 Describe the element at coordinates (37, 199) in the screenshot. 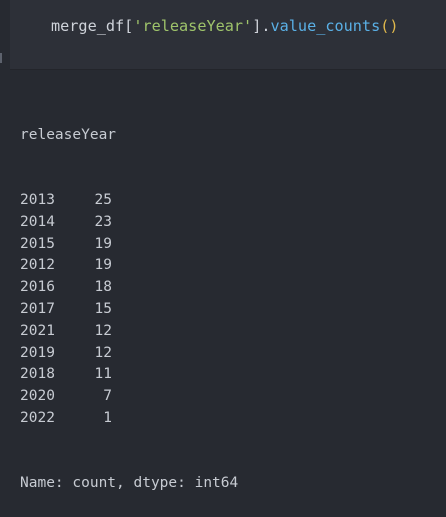

I see `output-row-year: 2013` at that location.